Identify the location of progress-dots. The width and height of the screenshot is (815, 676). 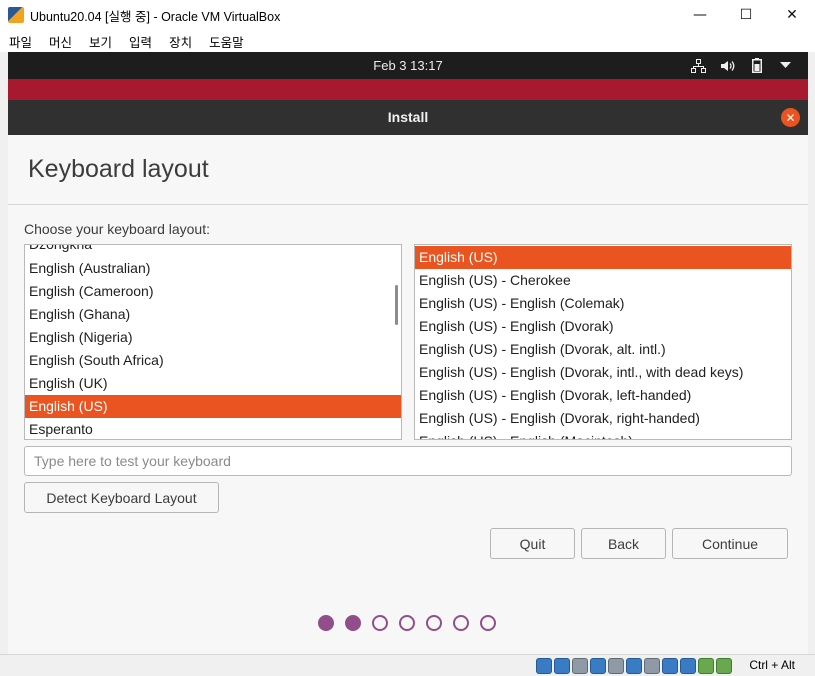
(407, 623).